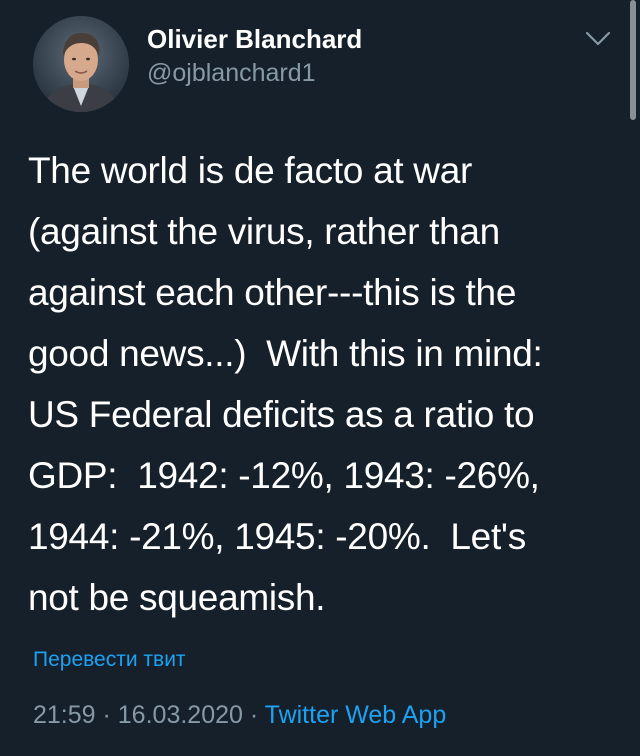 The width and height of the screenshot is (640, 756). I want to click on tweet-menu-button, so click(598, 39).